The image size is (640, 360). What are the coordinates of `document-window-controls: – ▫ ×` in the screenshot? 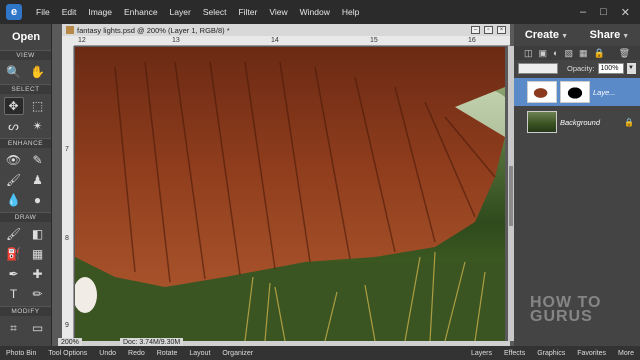 It's located at (488, 30).